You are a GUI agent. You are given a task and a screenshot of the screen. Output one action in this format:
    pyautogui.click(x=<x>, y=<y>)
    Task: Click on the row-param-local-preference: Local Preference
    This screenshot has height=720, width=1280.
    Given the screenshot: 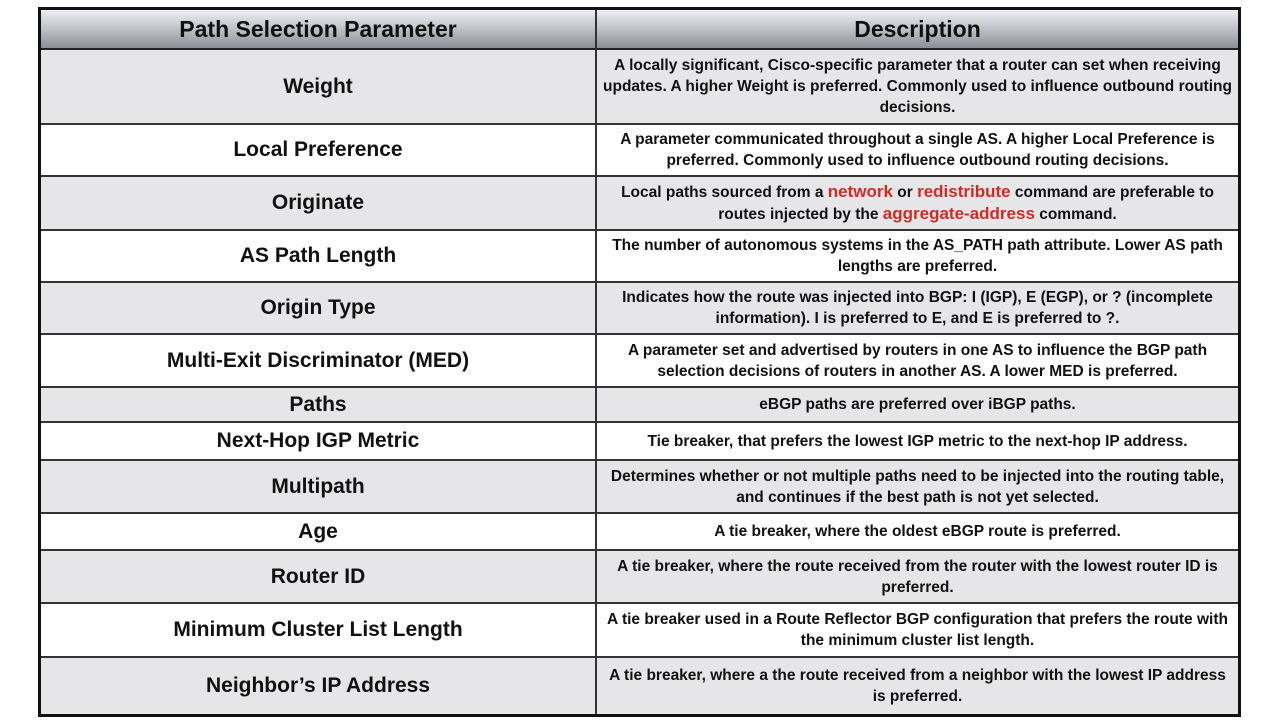 What is the action you would take?
    pyautogui.click(x=319, y=151)
    